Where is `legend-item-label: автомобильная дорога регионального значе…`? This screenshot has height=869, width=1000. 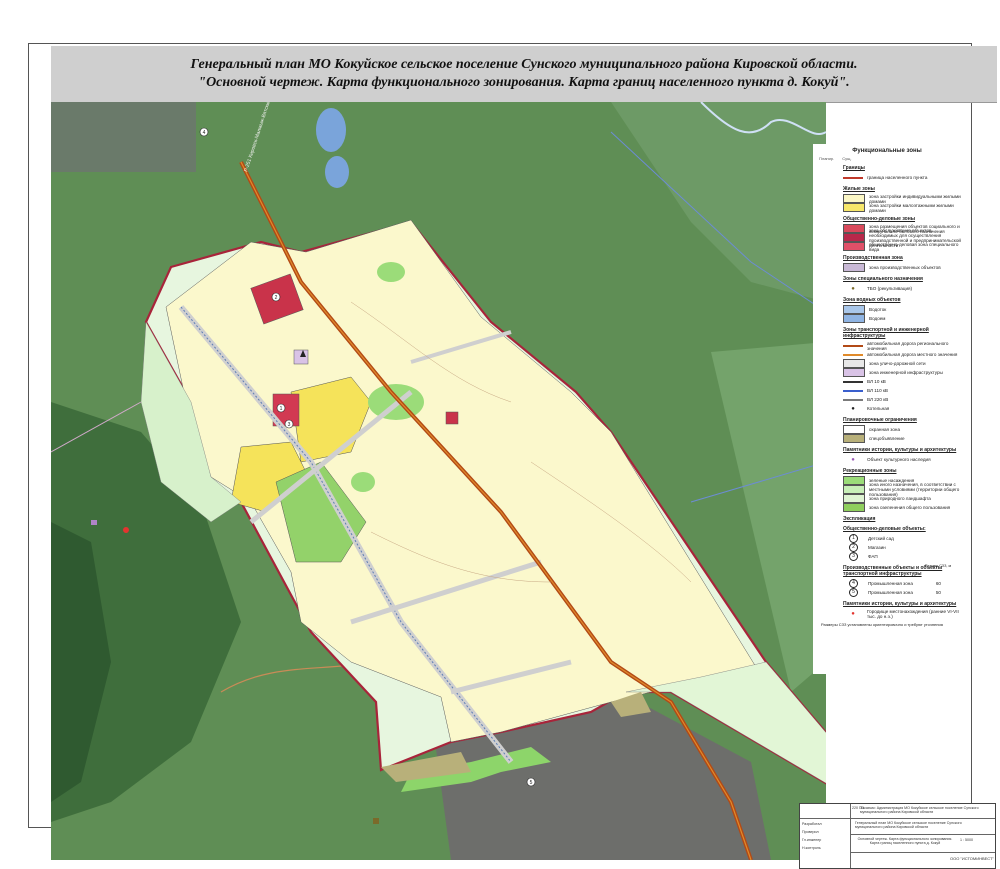
legend-item-label: автомобильная дорога регионального значе… is located at coordinates (908, 345).